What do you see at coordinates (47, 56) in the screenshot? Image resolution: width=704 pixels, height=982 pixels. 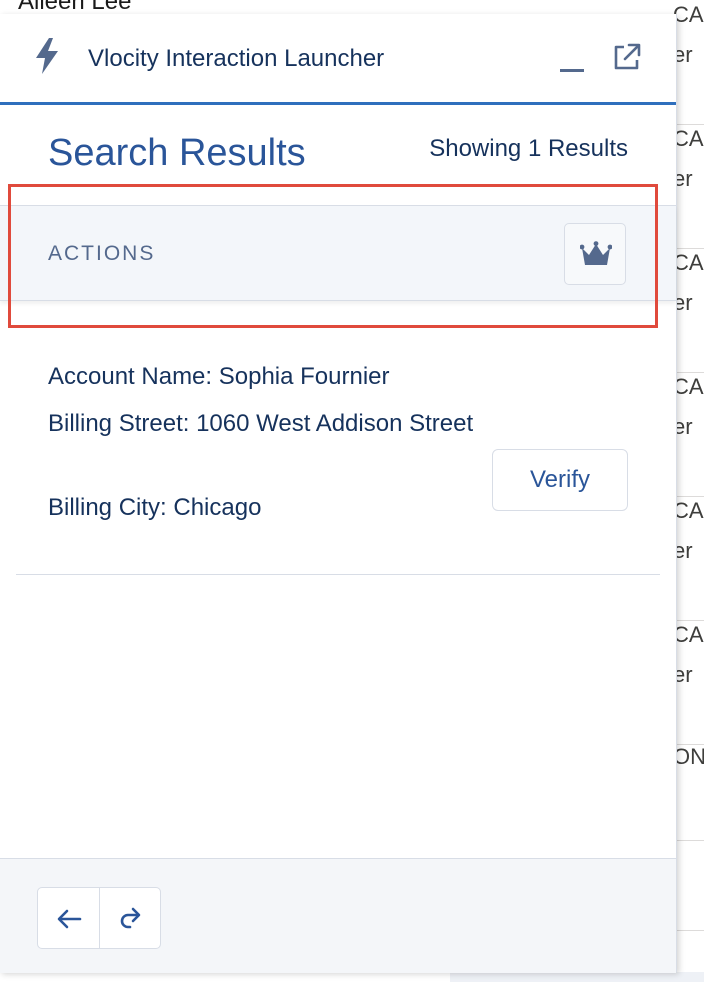 I see `lightning-bolt-icon` at bounding box center [47, 56].